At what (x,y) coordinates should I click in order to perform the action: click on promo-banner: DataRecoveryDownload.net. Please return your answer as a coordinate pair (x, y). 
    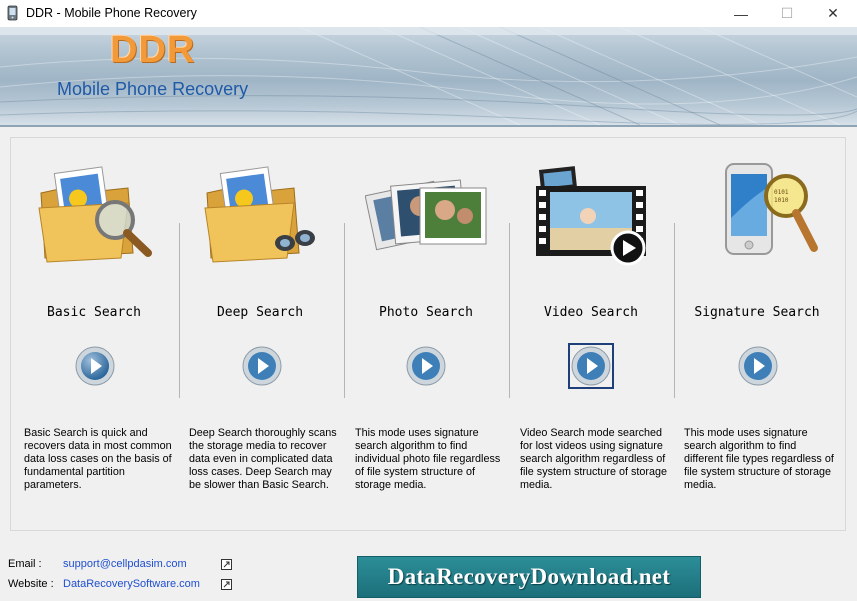
    Looking at the image, I should click on (529, 577).